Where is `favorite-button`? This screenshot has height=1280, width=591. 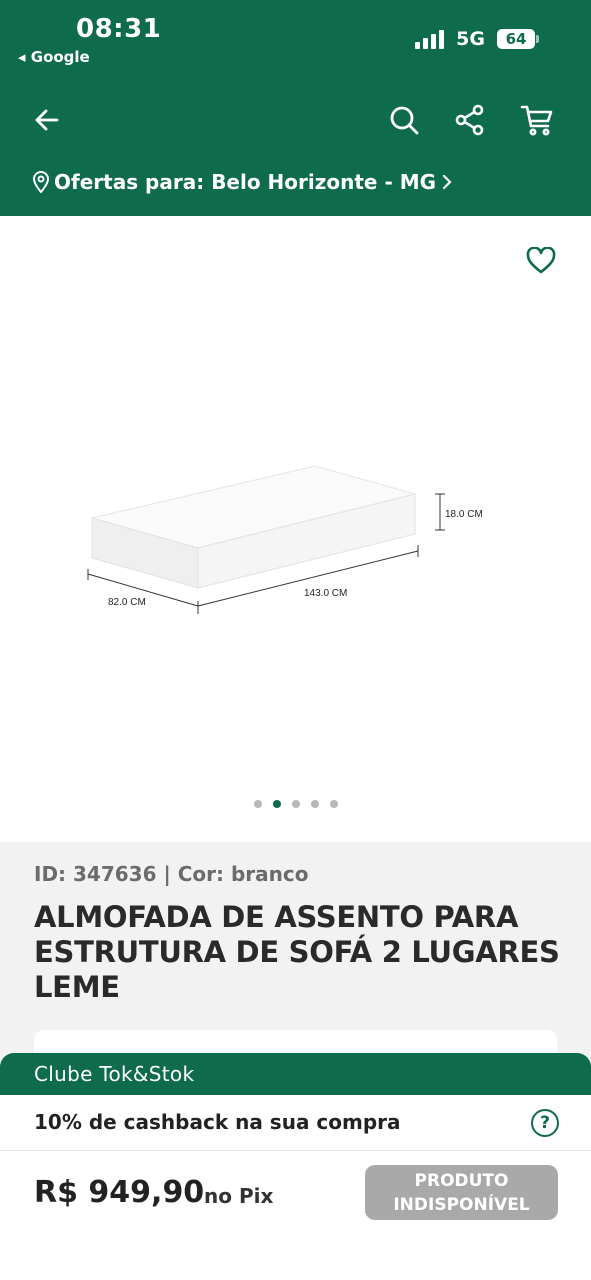 favorite-button is located at coordinates (541, 261).